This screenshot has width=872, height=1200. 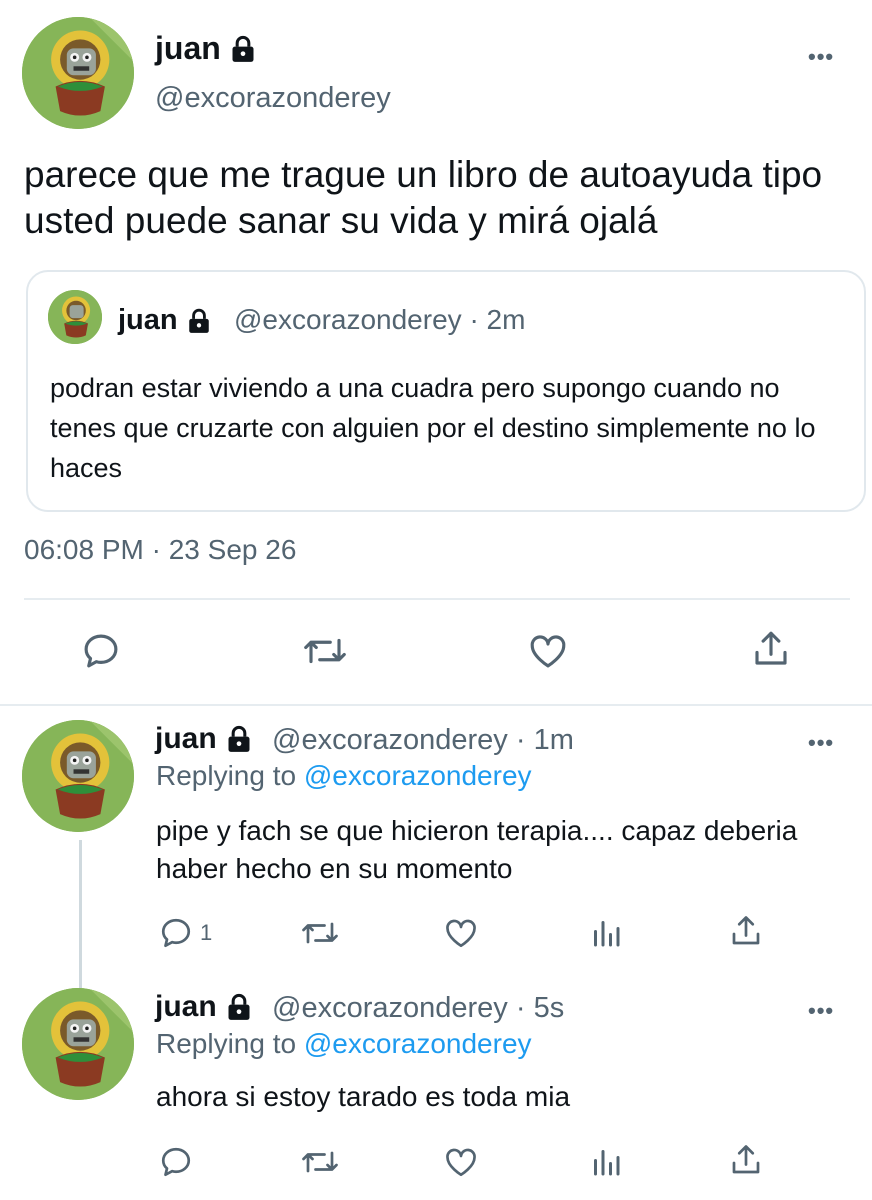 What do you see at coordinates (348, 319) in the screenshot?
I see `quoted-handle: @excorazonderey` at bounding box center [348, 319].